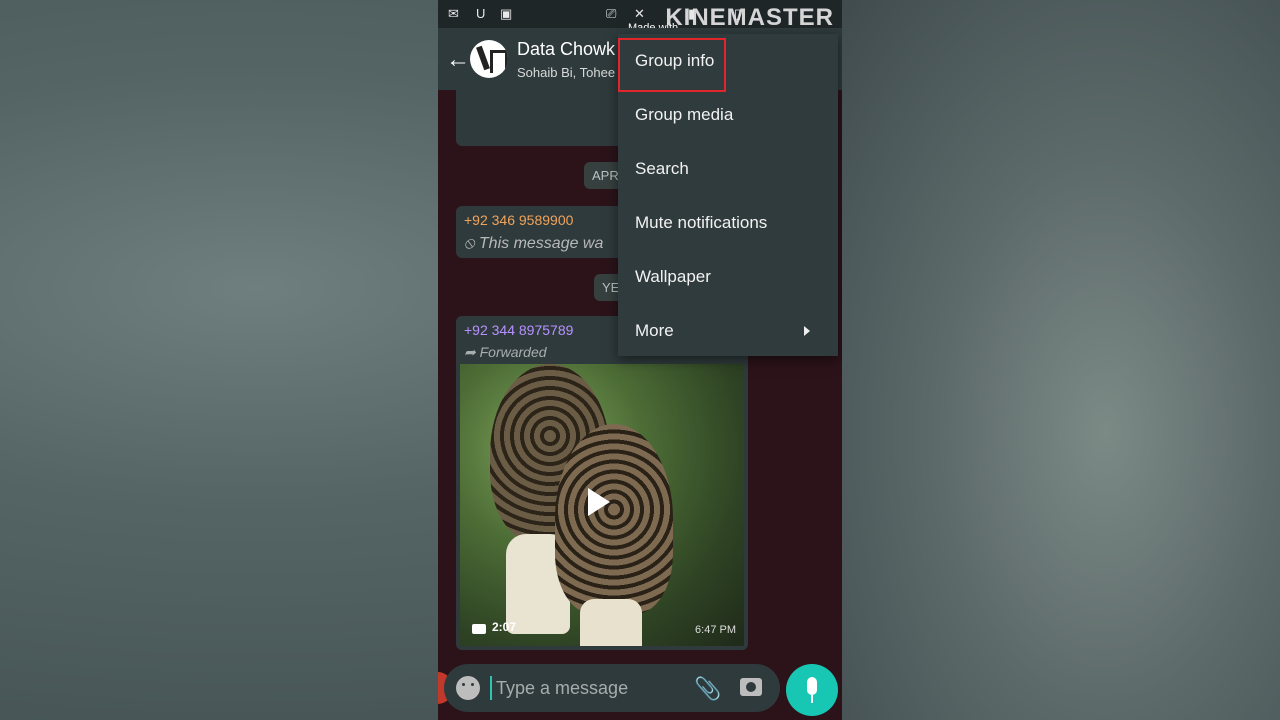 The image size is (1280, 720). I want to click on video-thumbnail: 2:07 6:47 PM, so click(602, 505).